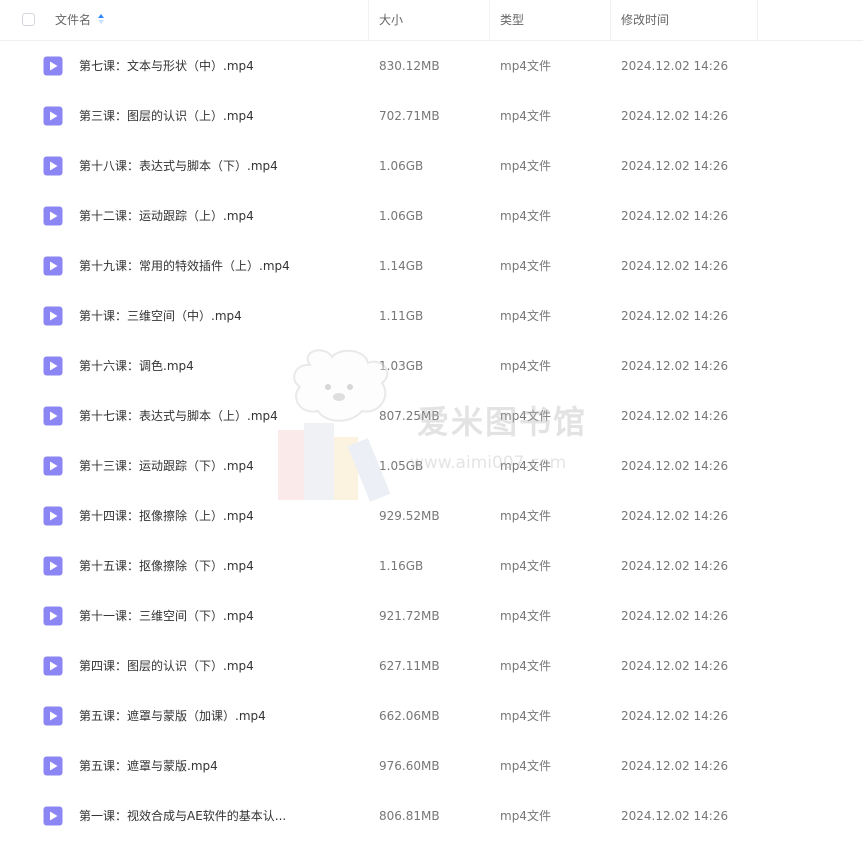 Image resolution: width=863 pixels, height=841 pixels. Describe the element at coordinates (512, 20) in the screenshot. I see `type-column-header: 类型` at that location.